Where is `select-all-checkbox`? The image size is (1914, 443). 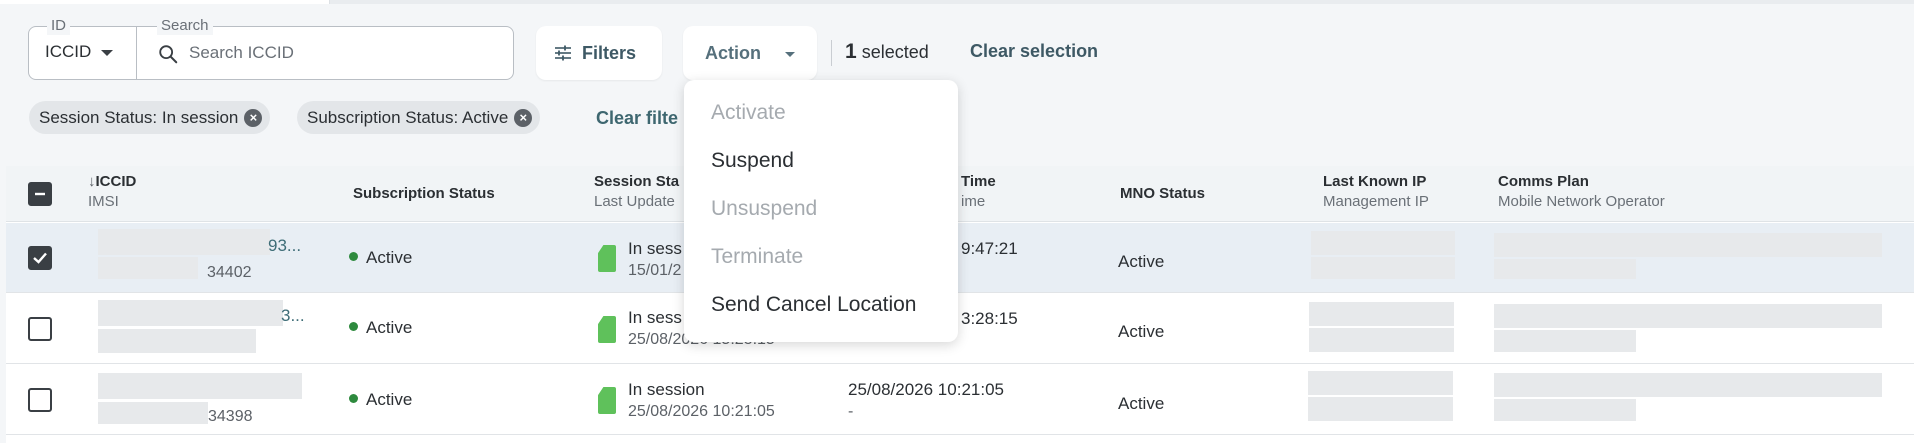 select-all-checkbox is located at coordinates (40, 194).